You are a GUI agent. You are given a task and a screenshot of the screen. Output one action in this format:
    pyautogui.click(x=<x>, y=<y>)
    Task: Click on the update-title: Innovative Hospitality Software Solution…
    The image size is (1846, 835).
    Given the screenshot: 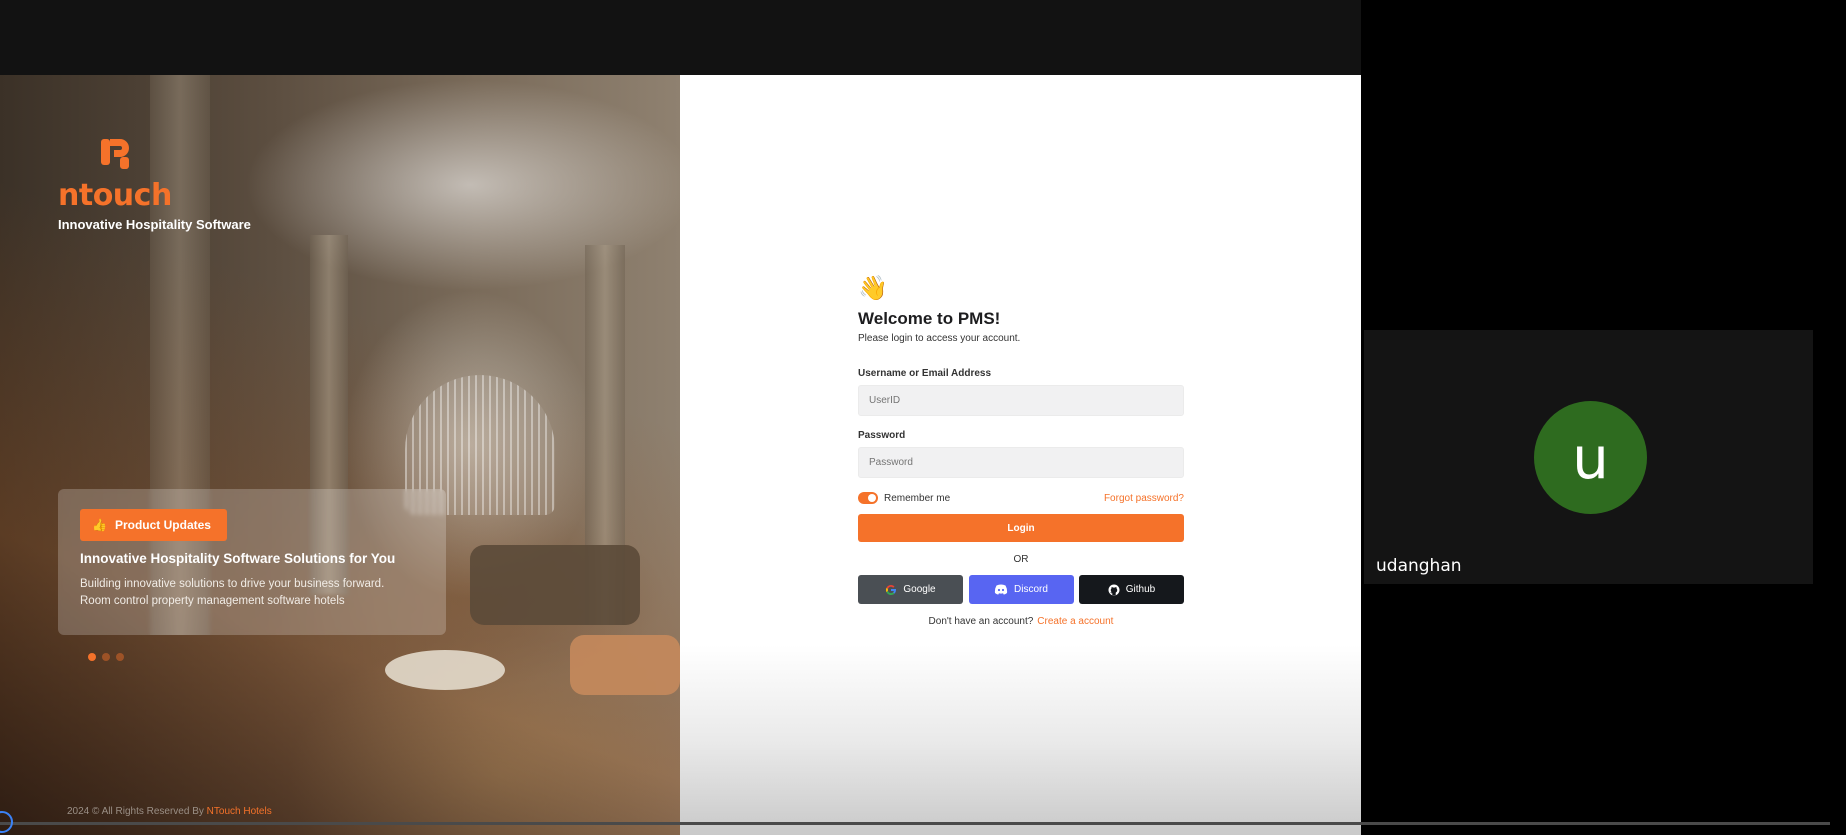 What is the action you would take?
    pyautogui.click(x=238, y=558)
    